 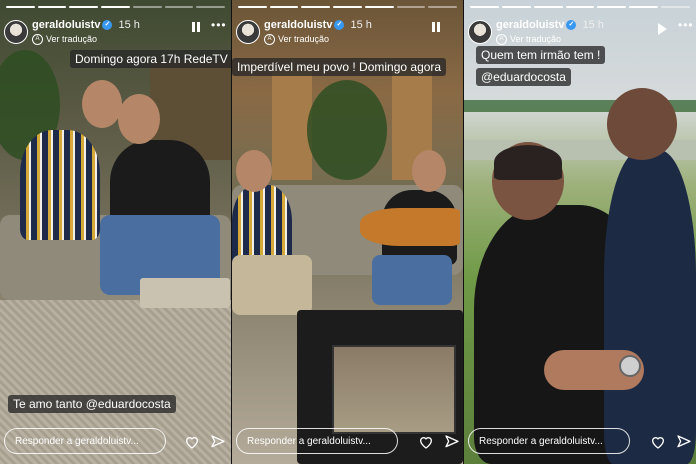 What do you see at coordinates (92, 404) in the screenshot?
I see `story-caption-mention: Te amo tanto @eduardocosta` at bounding box center [92, 404].